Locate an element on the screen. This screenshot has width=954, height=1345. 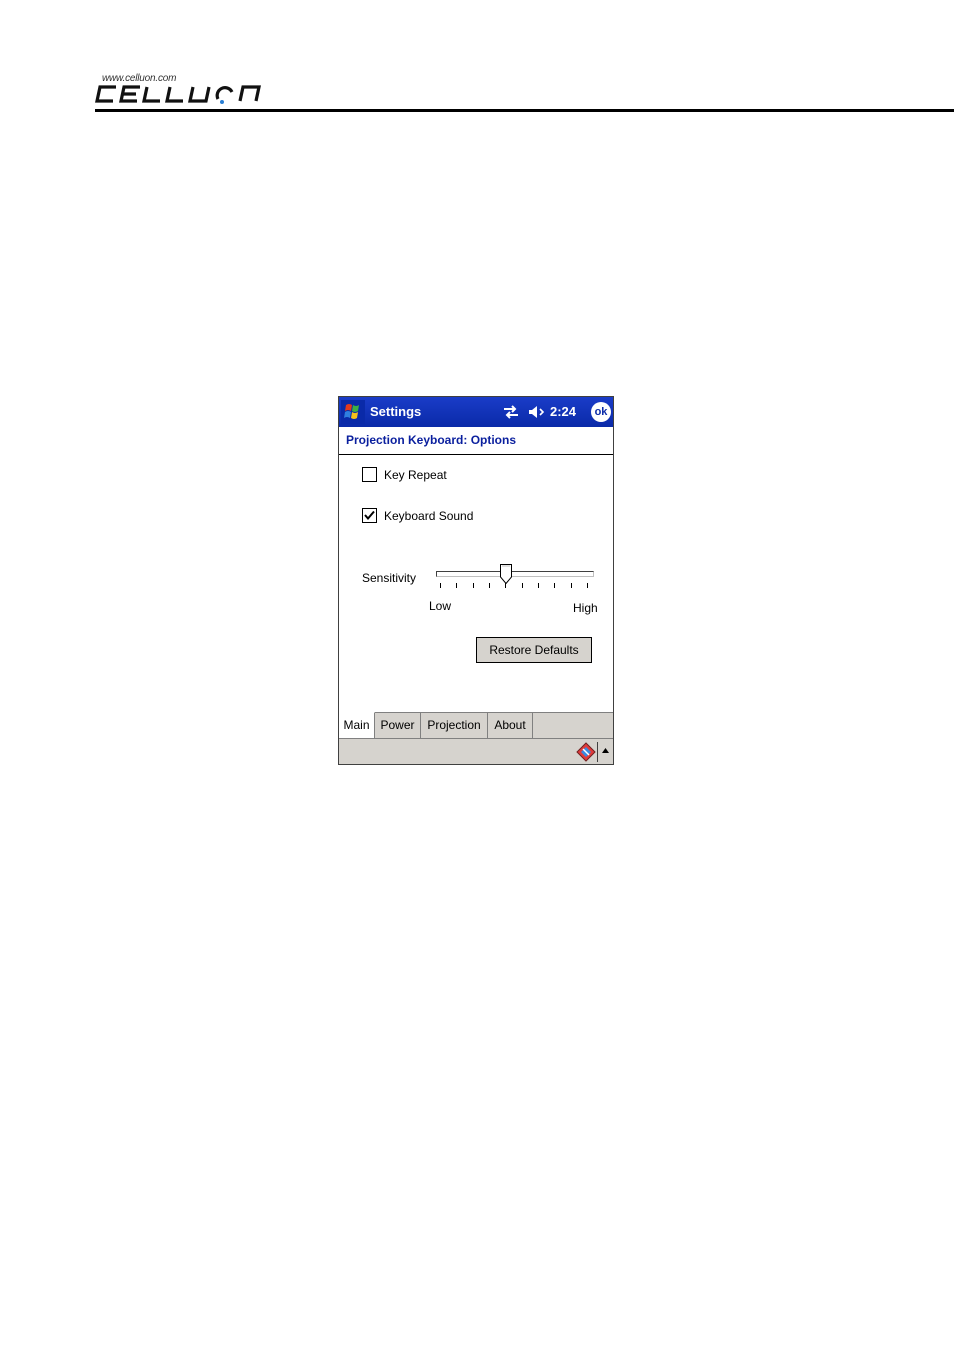
sensitivity-high-label: High is located at coordinates (585, 608).